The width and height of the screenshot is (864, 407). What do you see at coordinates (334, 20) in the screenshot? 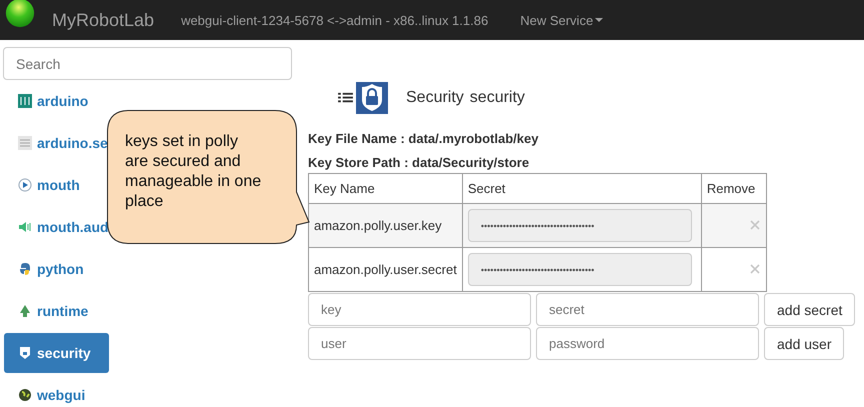
I see `connection-info: webgui-client-1234-5678 <->admin - x86..linux 1.1.86` at bounding box center [334, 20].